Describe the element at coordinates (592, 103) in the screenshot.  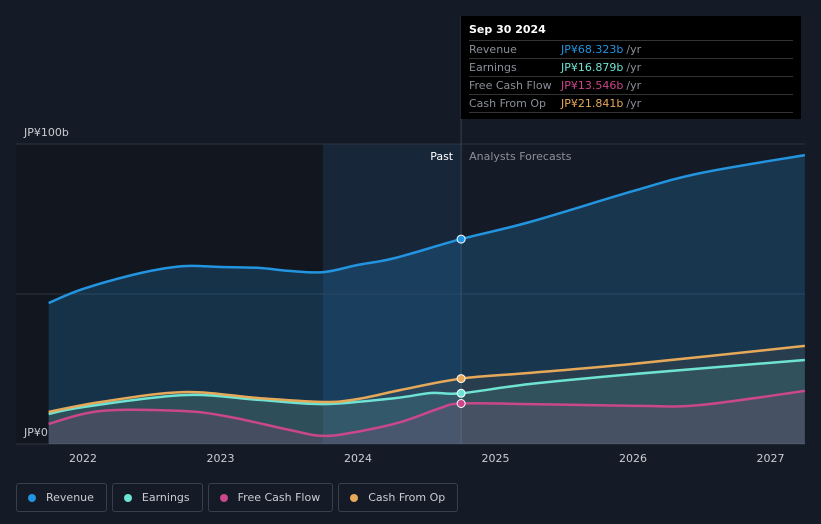
I see `tooltip-value: JP¥21.841b` at that location.